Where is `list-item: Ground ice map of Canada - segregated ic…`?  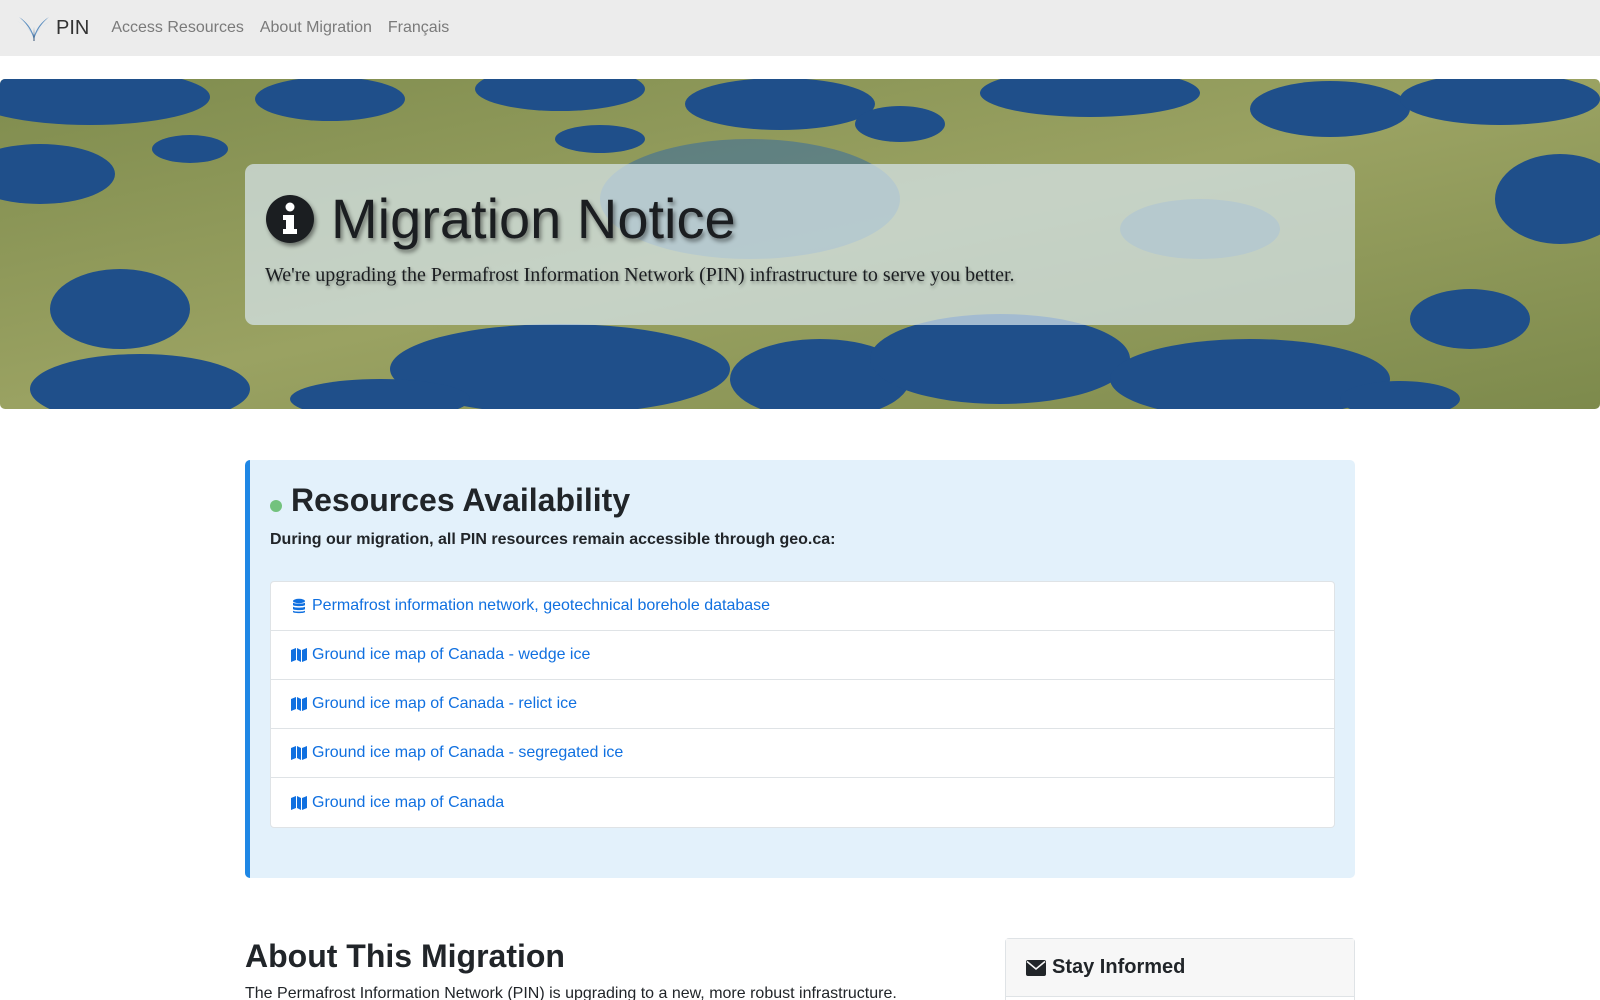 list-item: Ground ice map of Canada - segregated ic… is located at coordinates (802, 753).